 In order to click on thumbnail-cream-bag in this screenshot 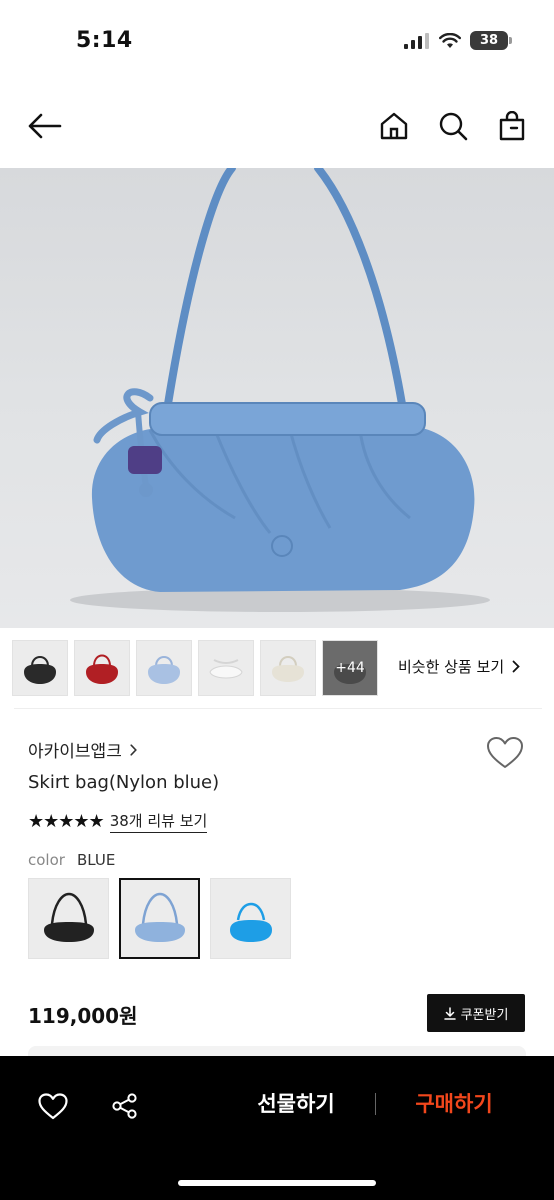, I will do `click(288, 668)`.